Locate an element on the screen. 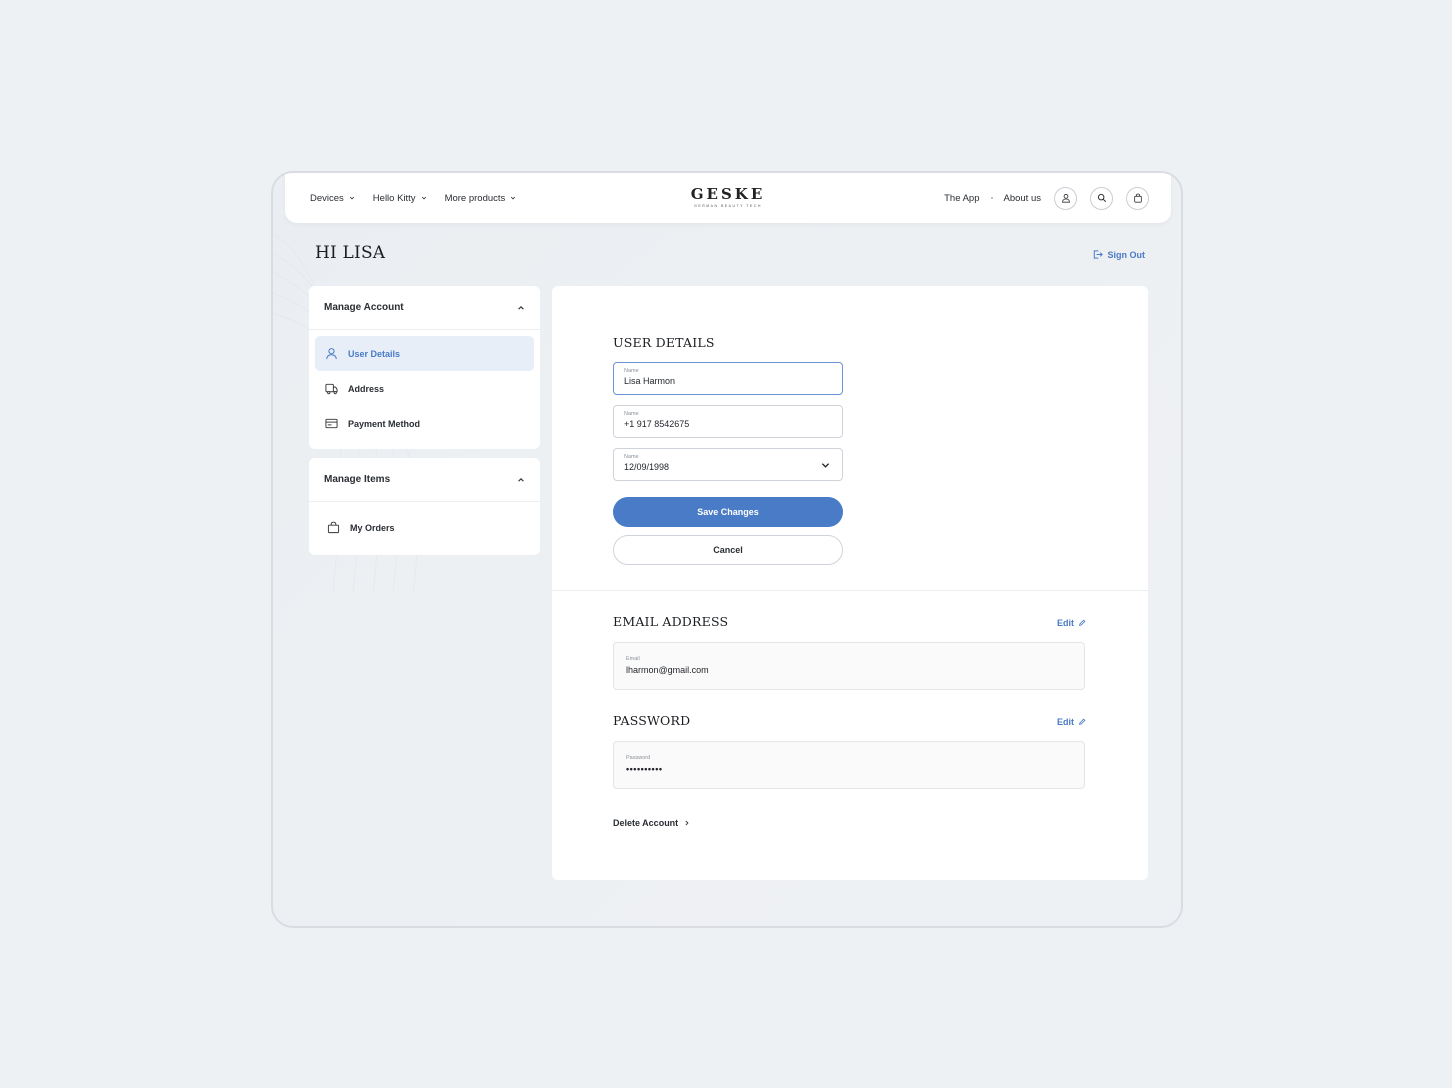  manage-account-header: Manage Account is located at coordinates (424, 308).